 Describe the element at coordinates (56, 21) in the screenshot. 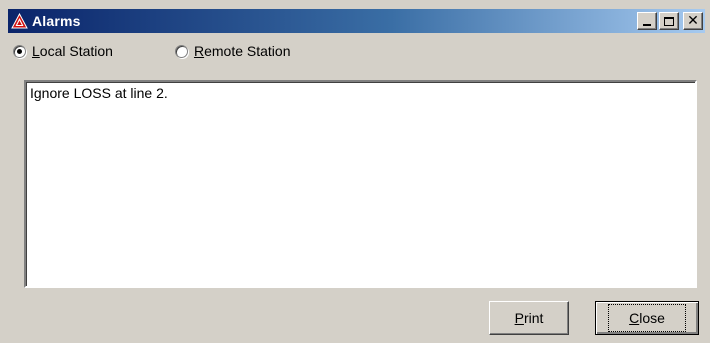

I see `window-title: Alarms` at that location.